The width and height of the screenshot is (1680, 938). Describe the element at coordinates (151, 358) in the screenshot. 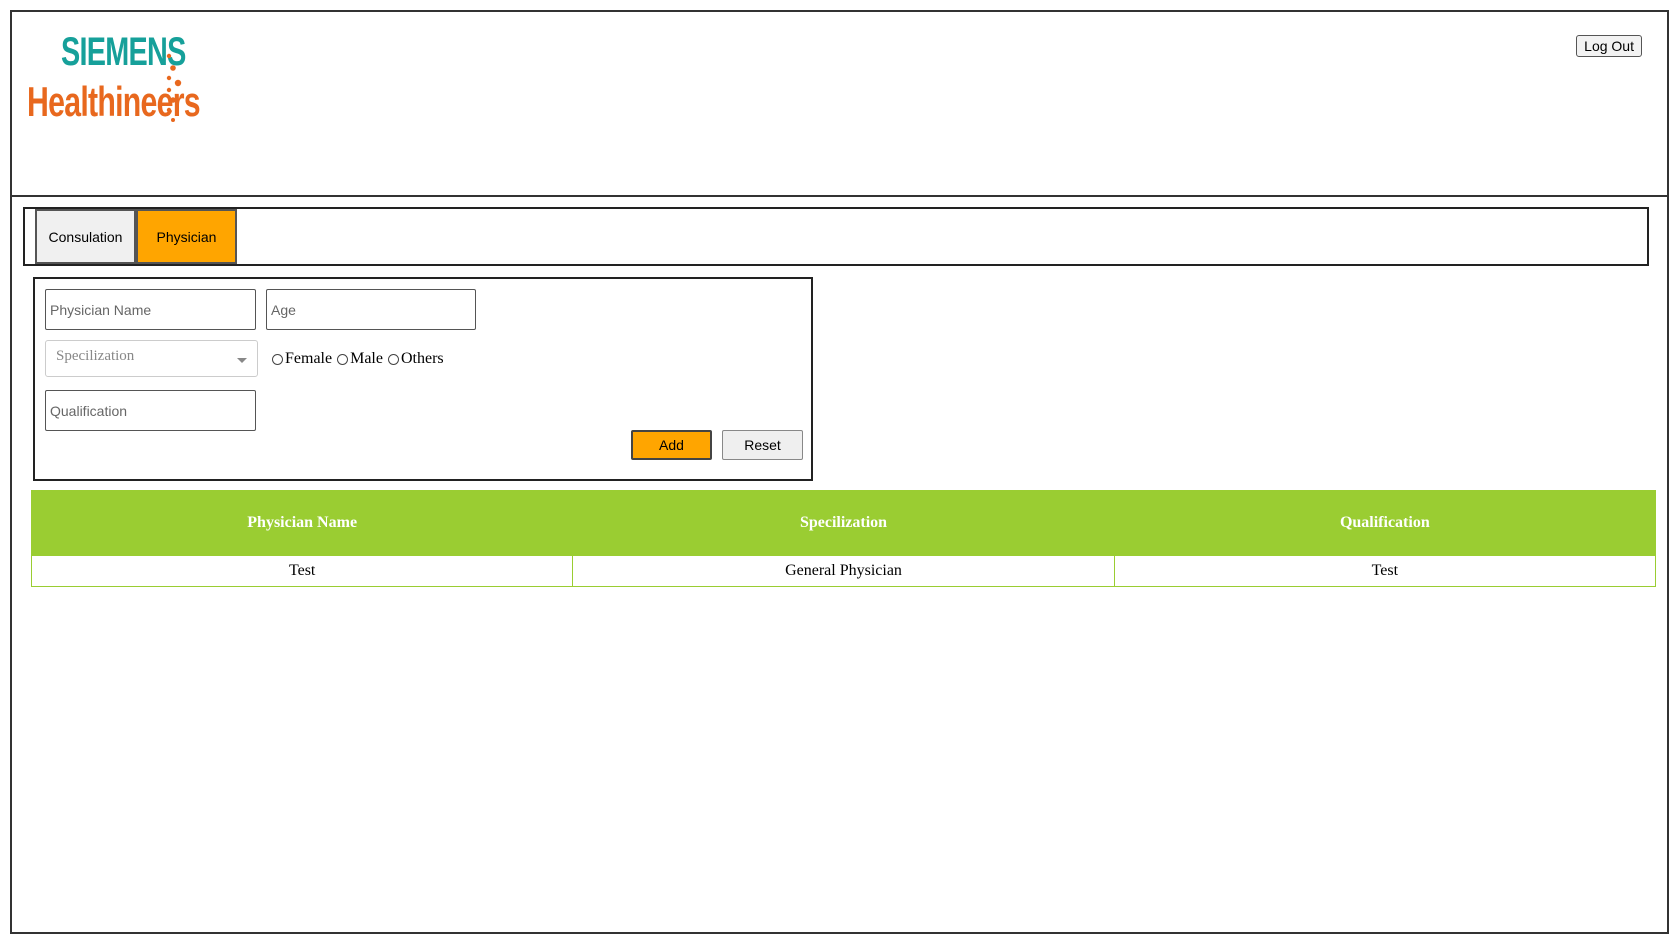

I see `specialization-select: Specilization` at that location.